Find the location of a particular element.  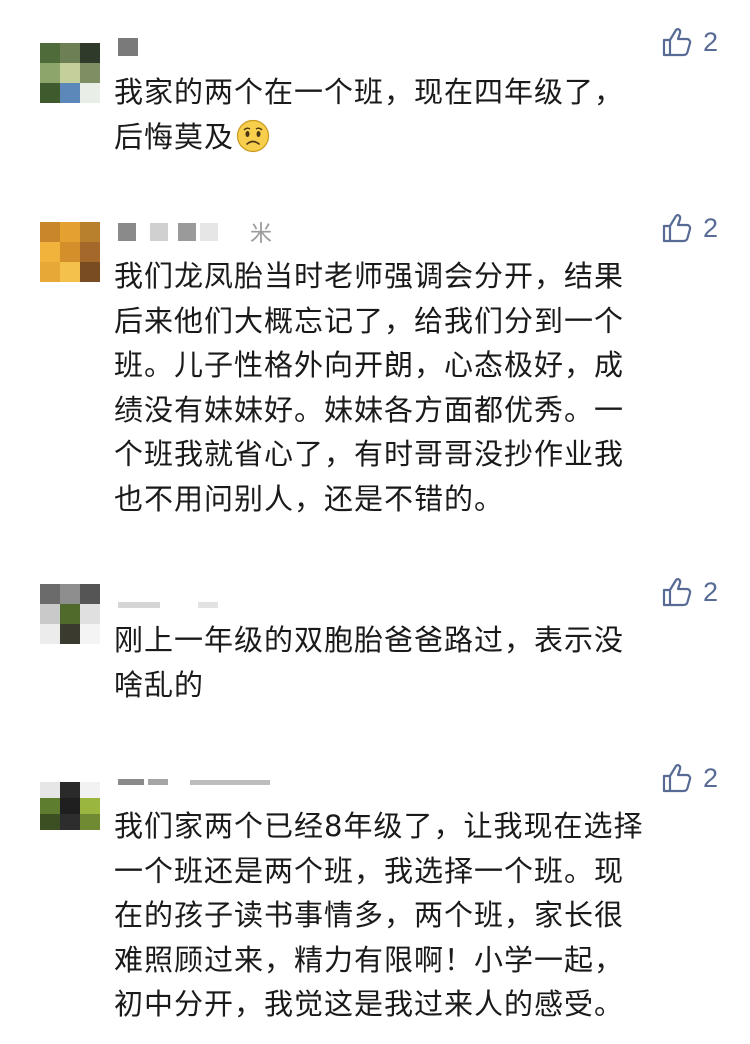

comment-line: 我们龙凤胎当时老师强调会分开，结果 is located at coordinates (369, 276).